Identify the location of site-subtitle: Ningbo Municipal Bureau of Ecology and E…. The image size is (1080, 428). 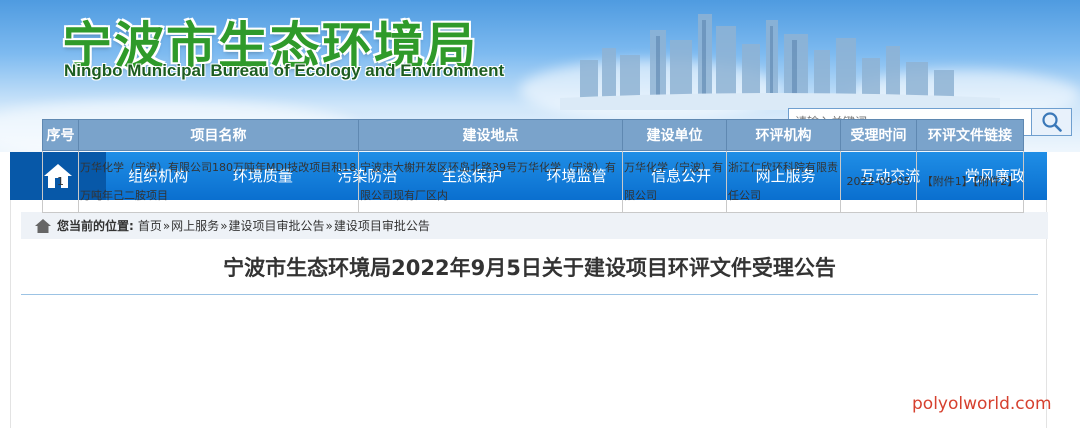
(284, 70).